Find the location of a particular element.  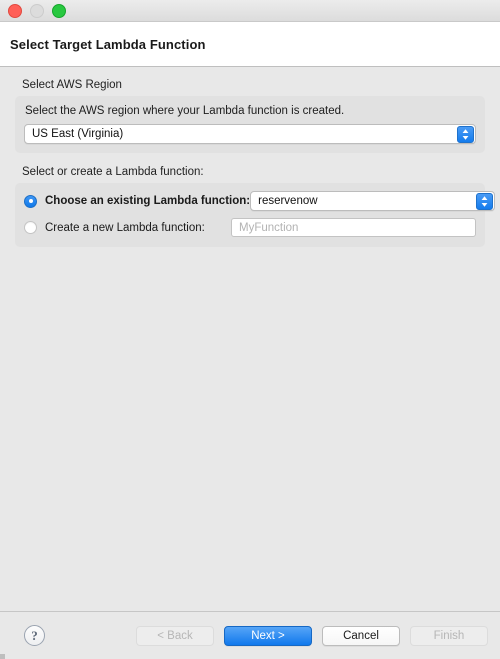

resize-corner-artifact is located at coordinates (2, 656).